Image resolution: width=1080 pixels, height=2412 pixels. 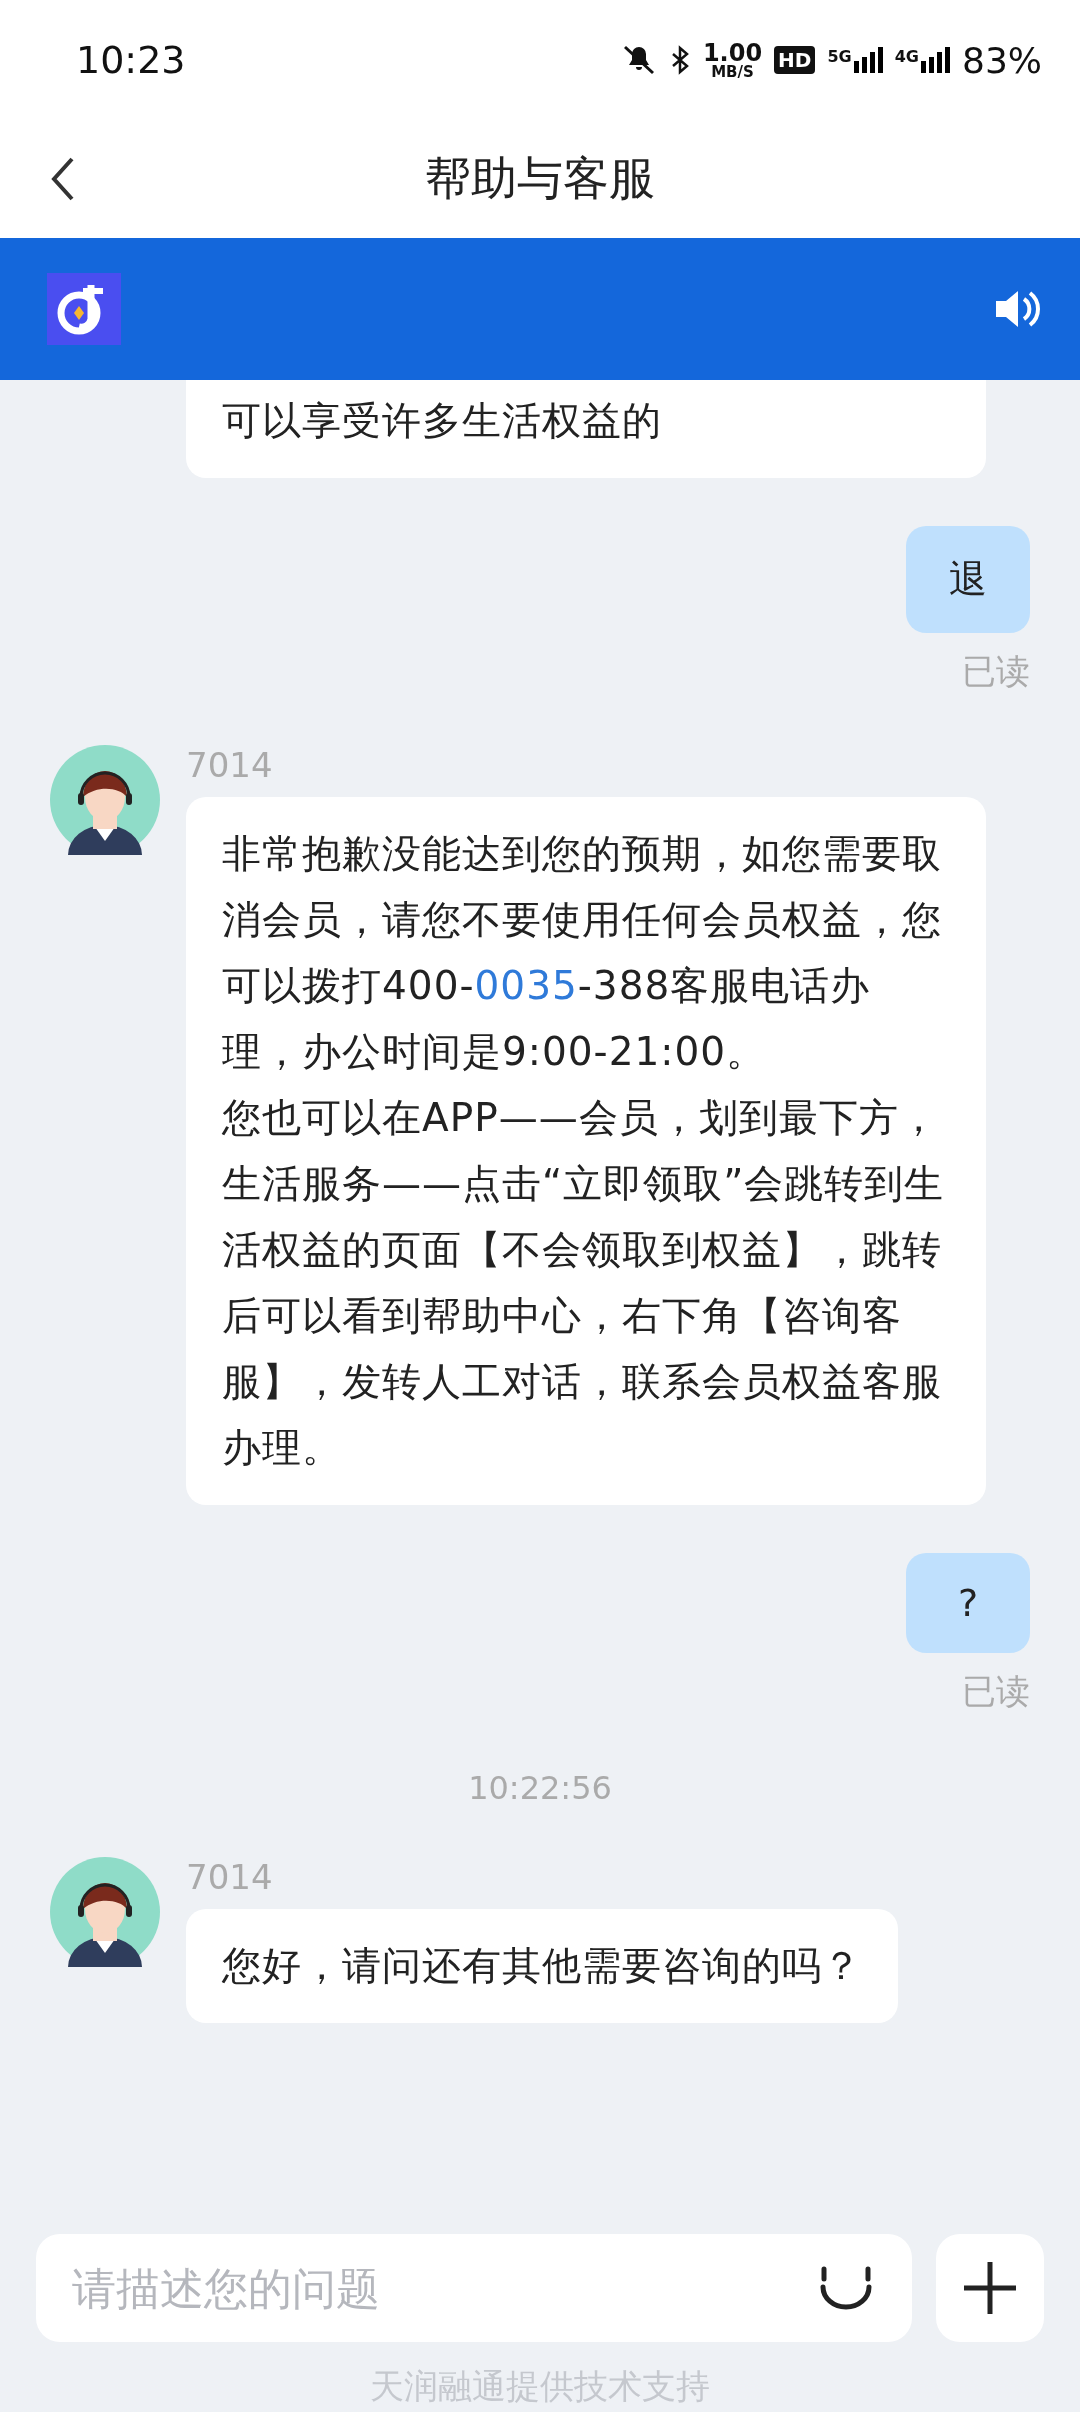 What do you see at coordinates (846, 2288) in the screenshot?
I see `emoji-icon` at bounding box center [846, 2288].